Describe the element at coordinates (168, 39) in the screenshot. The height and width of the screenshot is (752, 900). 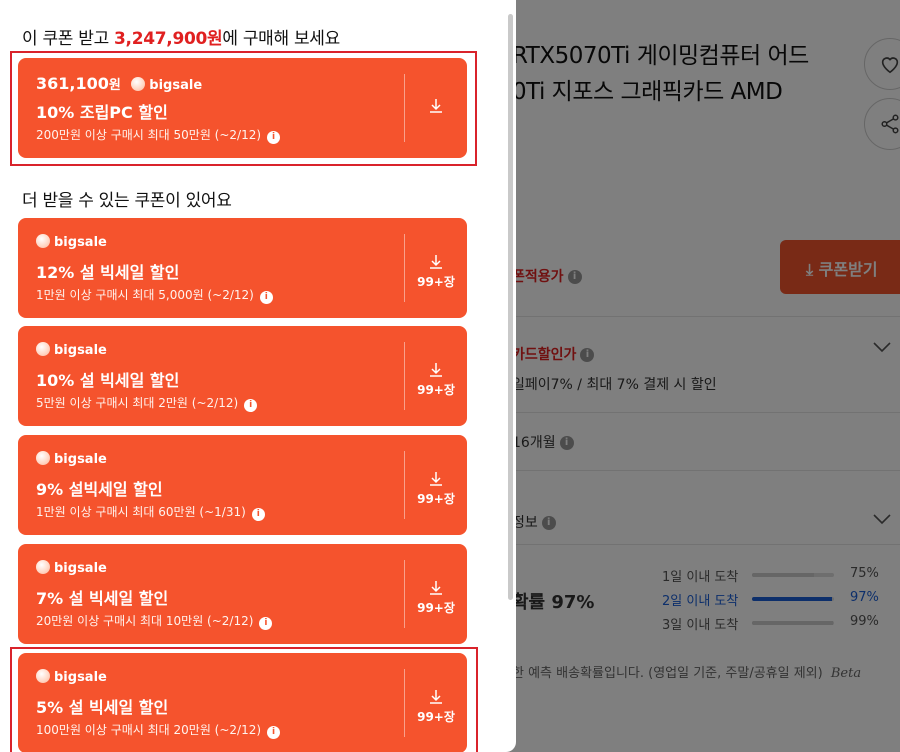
I see `heading-price: 3,247,900원` at that location.